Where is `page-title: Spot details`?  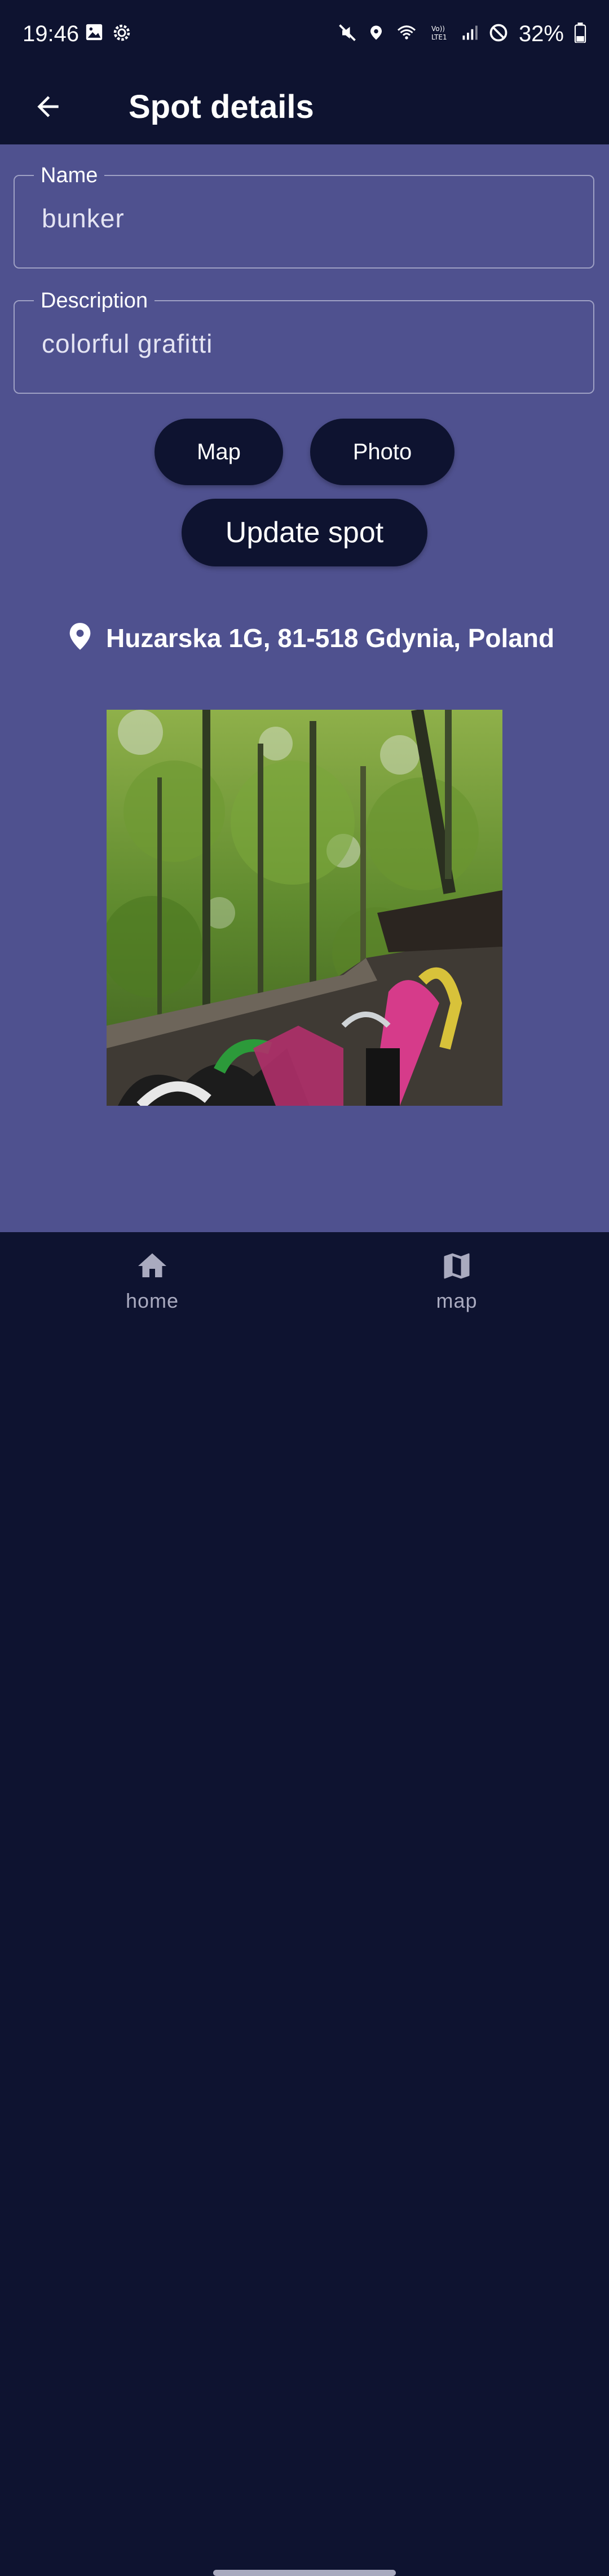 page-title: Spot details is located at coordinates (221, 107).